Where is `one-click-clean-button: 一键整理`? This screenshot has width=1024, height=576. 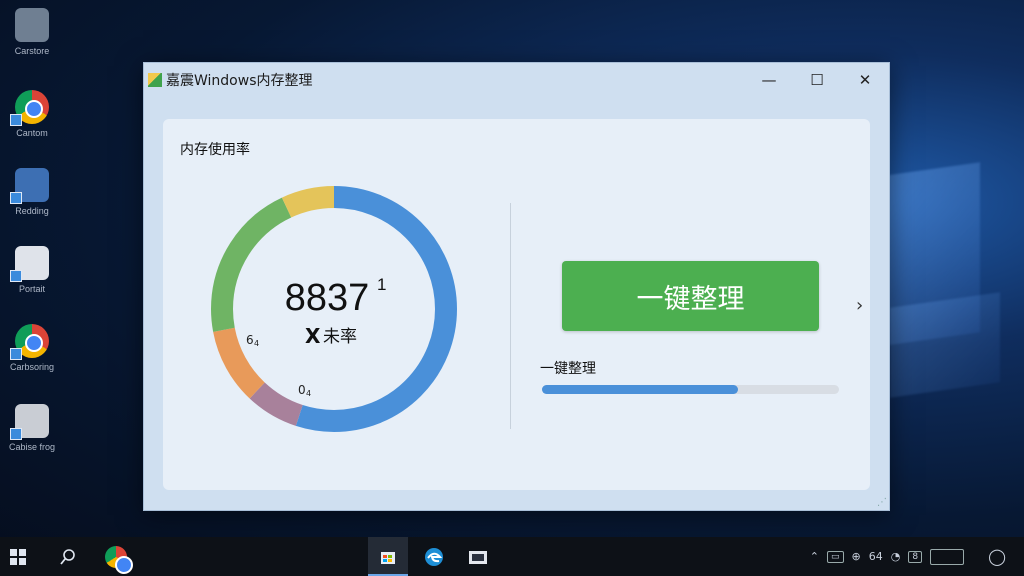
one-click-clean-button: 一键整理 is located at coordinates (690, 296).